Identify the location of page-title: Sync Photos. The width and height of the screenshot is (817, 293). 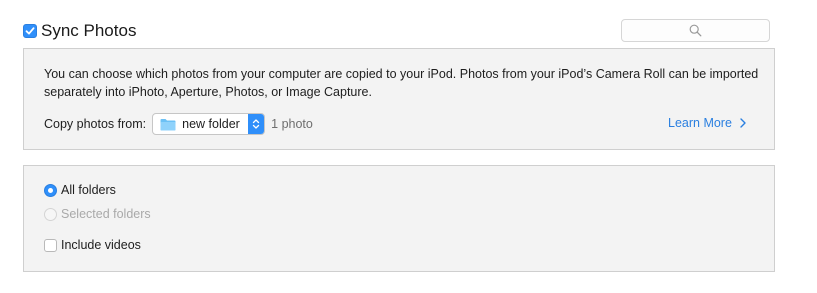
(89, 30).